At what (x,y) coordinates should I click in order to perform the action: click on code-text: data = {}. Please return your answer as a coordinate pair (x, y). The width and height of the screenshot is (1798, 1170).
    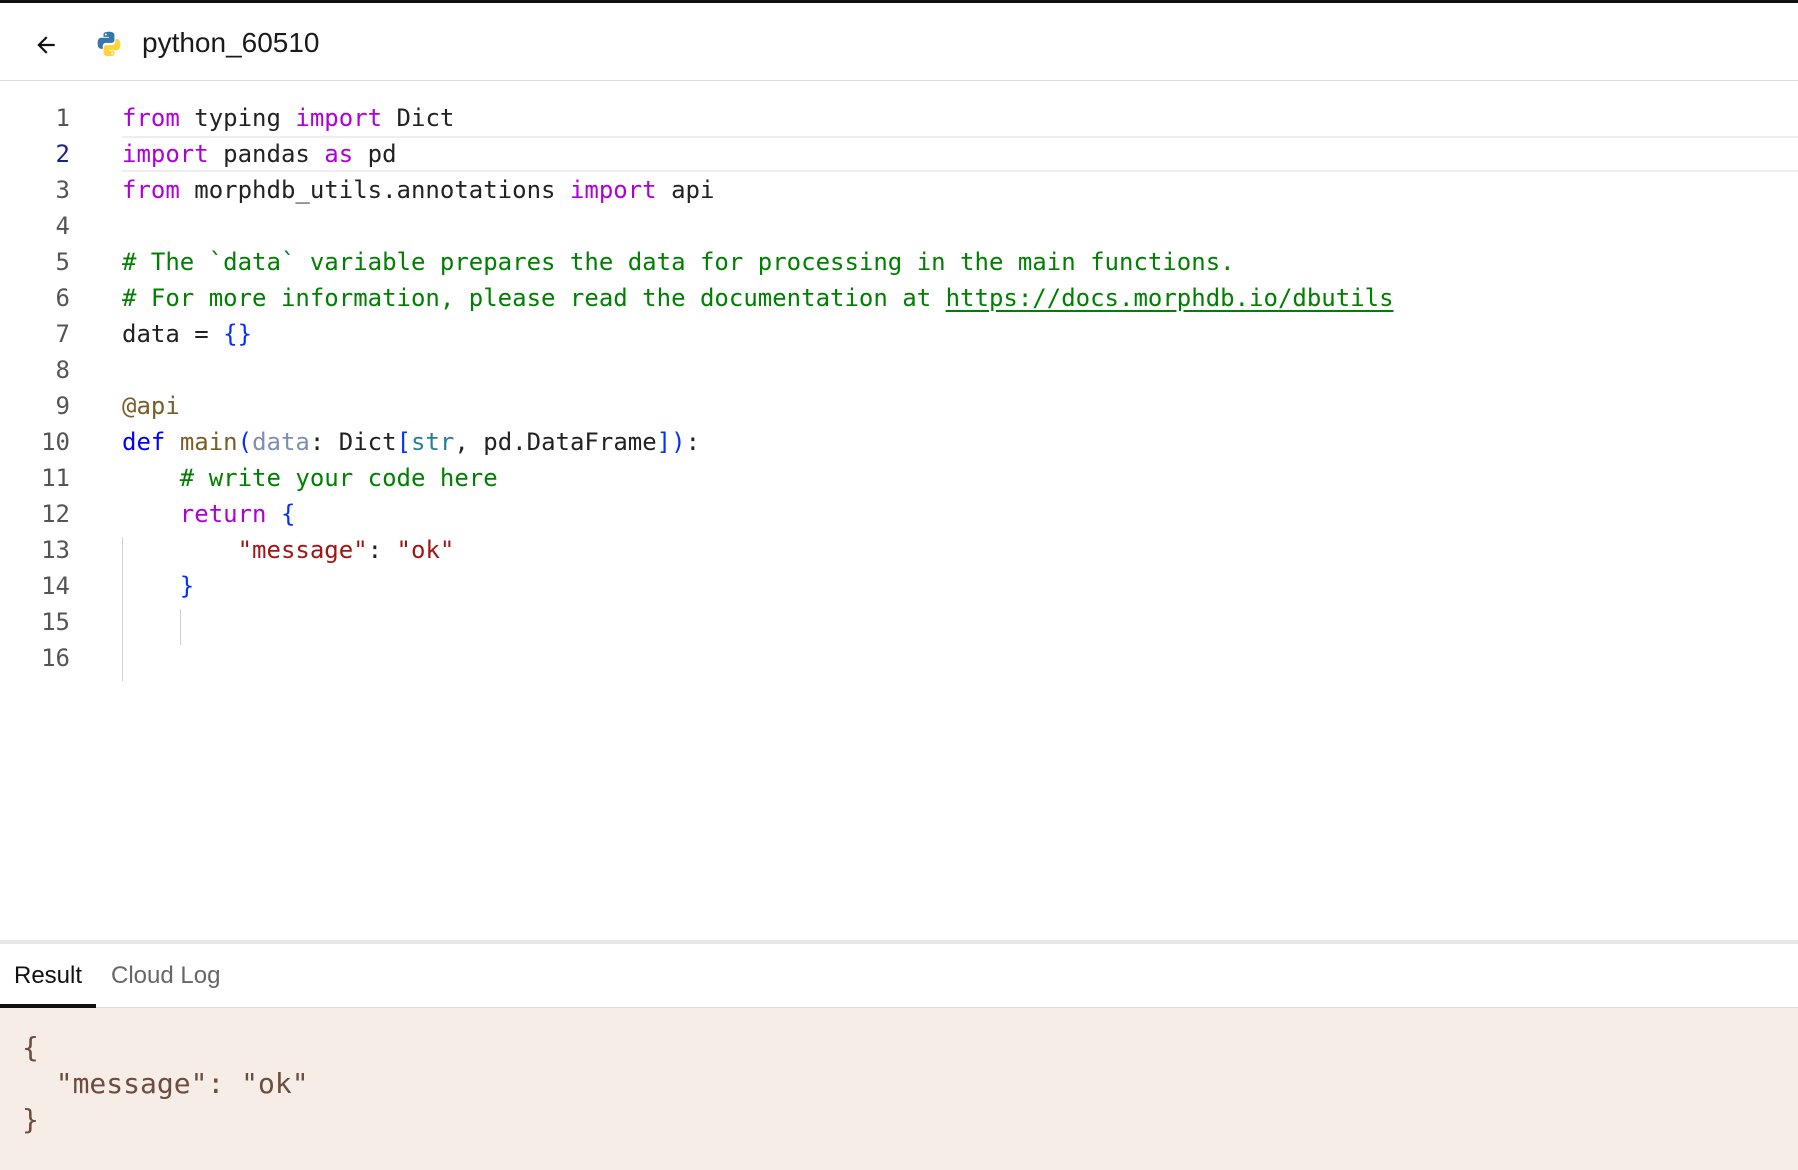
    Looking at the image, I should click on (187, 334).